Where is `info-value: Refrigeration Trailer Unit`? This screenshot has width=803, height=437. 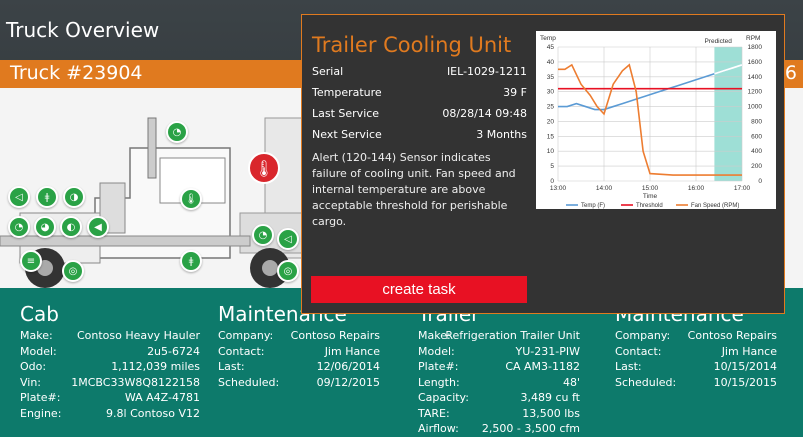 info-value: Refrigeration Trailer Unit is located at coordinates (512, 335).